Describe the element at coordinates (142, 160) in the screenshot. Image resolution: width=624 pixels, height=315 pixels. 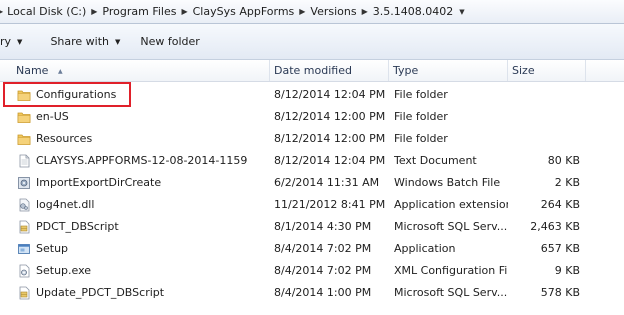
I see `file-name: CLAYSYS.APPFORMS-12-08-2014-1159` at that location.